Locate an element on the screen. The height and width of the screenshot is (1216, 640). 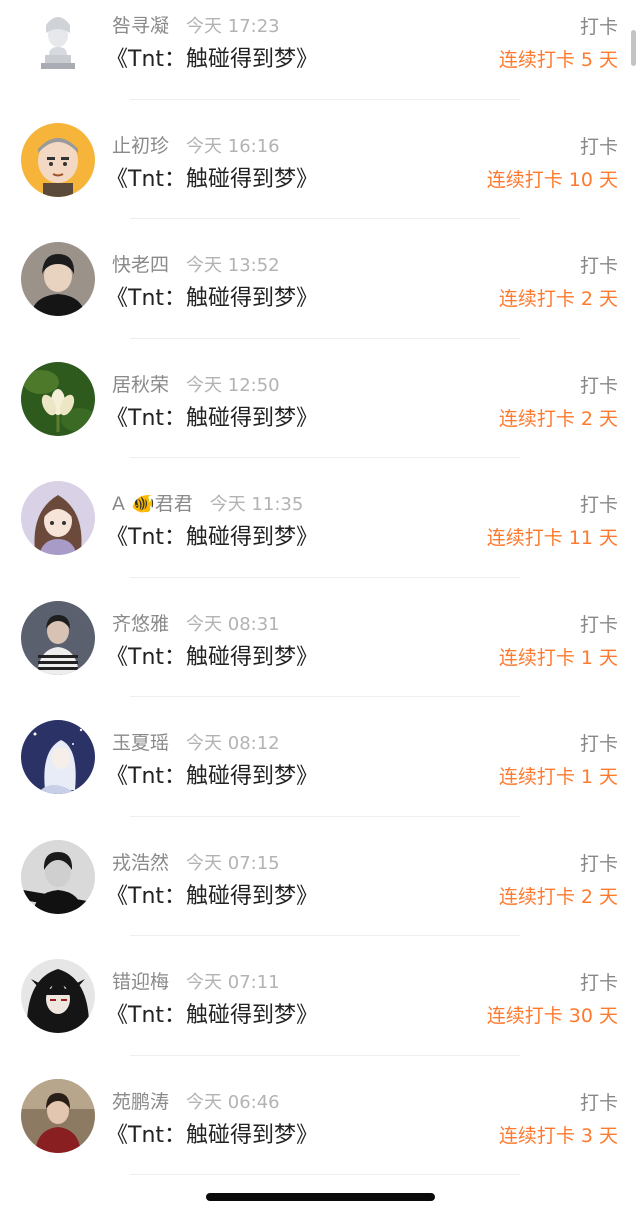
entry-meta: 咎寻凝 今天 17:23 is located at coordinates (196, 24).